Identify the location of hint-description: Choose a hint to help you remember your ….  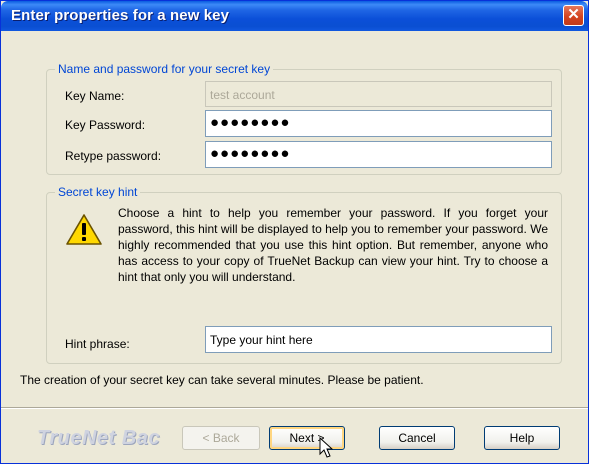
(333, 245).